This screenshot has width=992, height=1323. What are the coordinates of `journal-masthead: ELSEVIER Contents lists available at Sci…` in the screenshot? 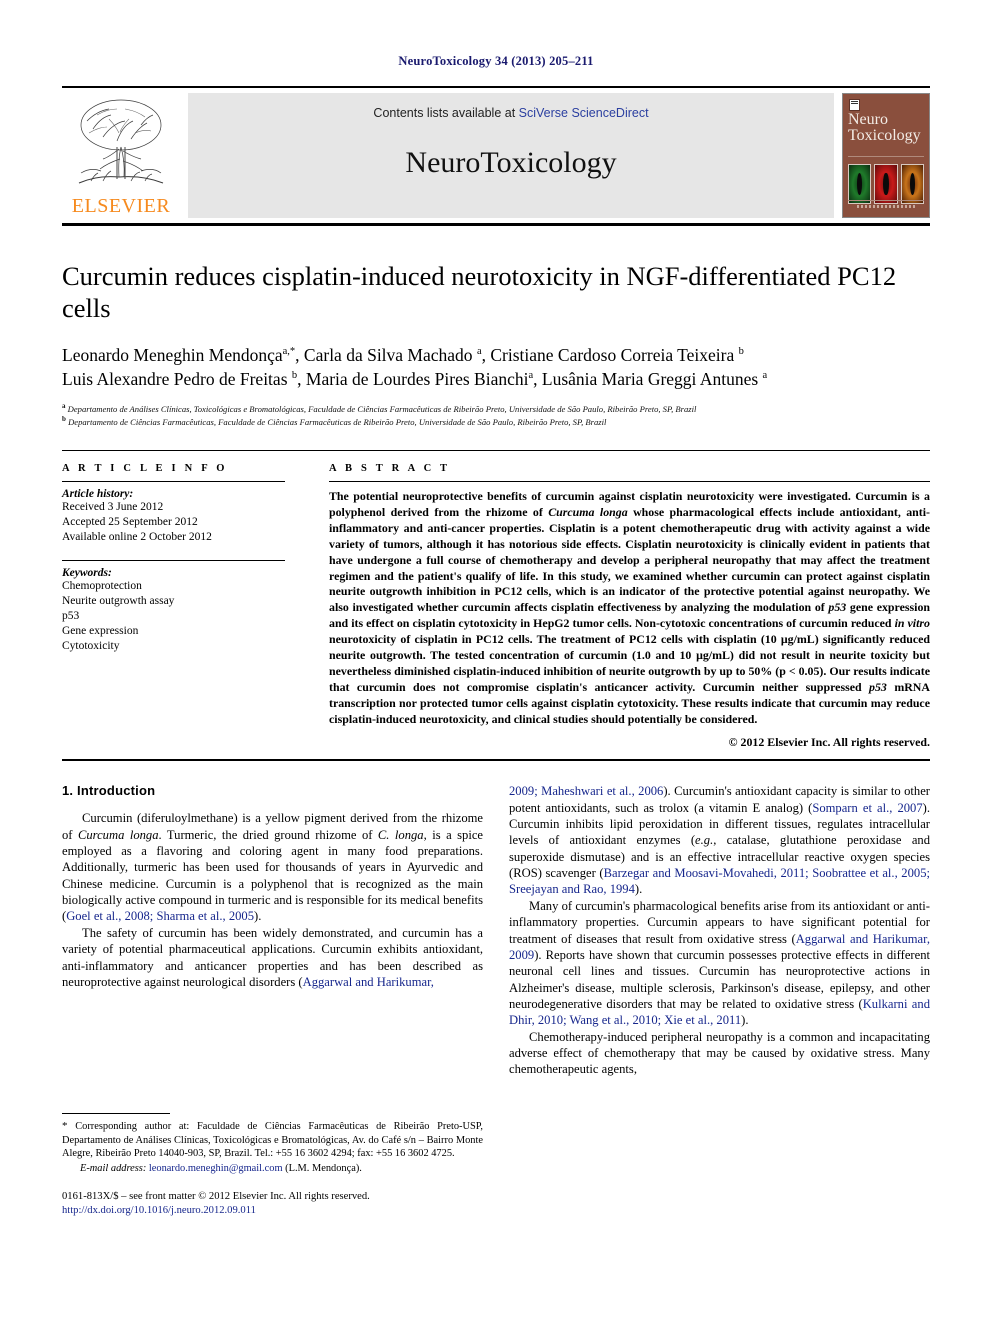 It's located at (496, 152).